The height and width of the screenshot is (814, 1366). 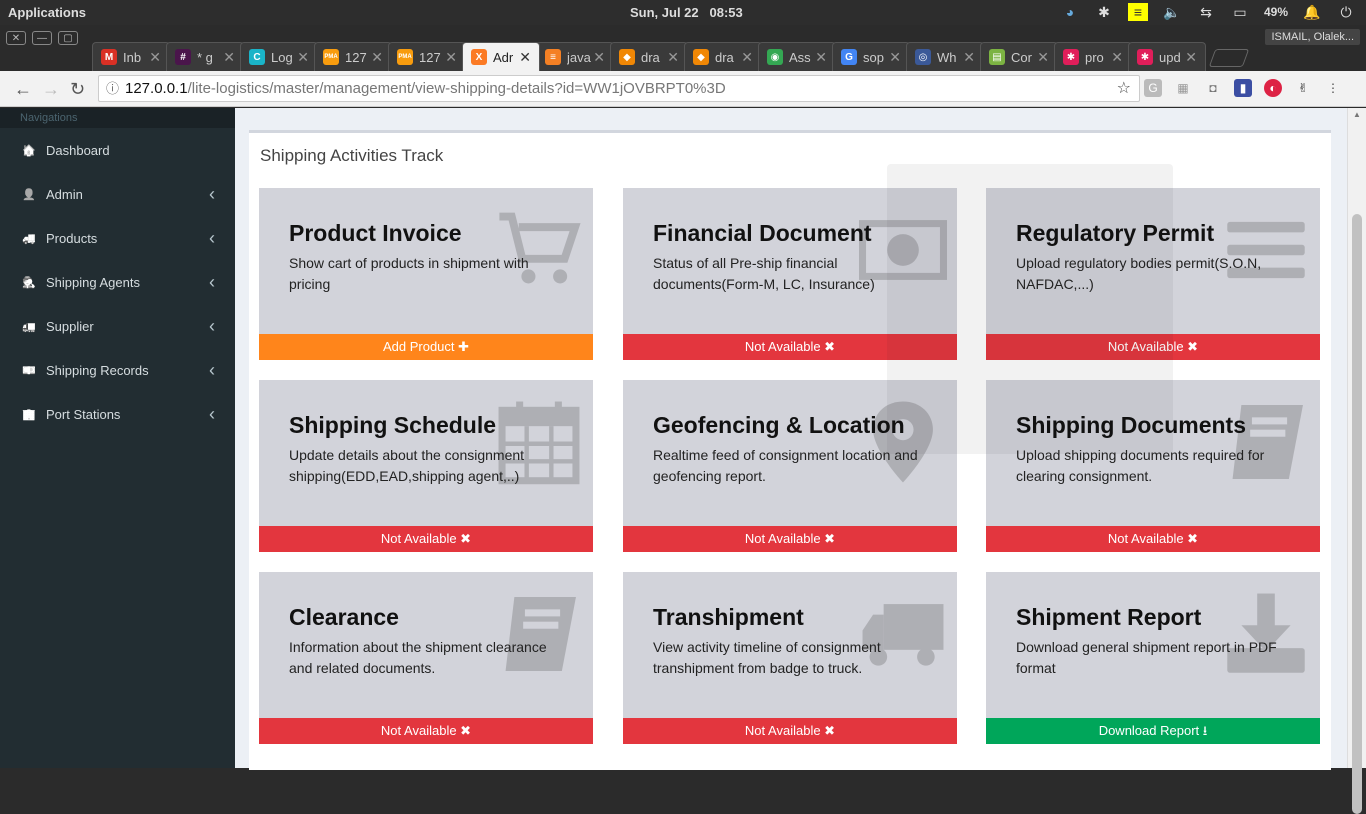 I want to click on sidebar-item-shipping-agents: 🕵 Shipping Agents ‹, so click(x=117, y=282).